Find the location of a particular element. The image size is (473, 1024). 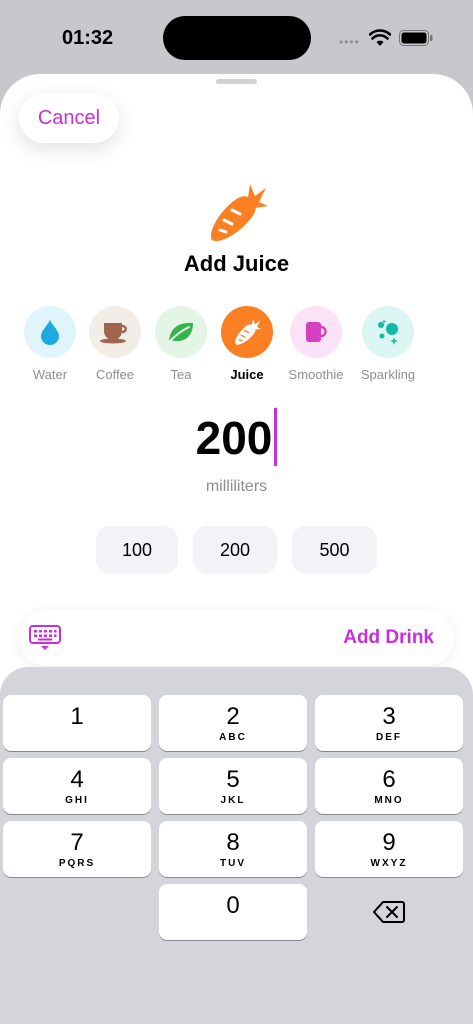

key-digit: 2 is located at coordinates (233, 716).